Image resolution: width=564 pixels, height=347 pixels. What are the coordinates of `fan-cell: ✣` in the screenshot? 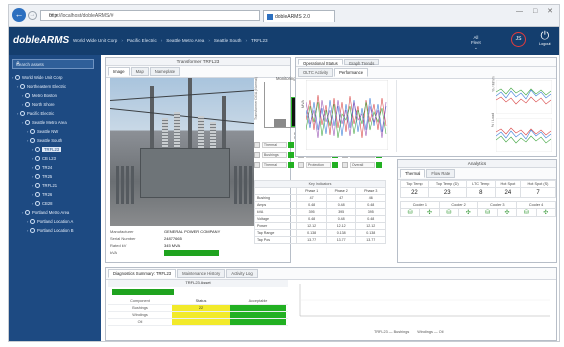 It's located at (507, 212).